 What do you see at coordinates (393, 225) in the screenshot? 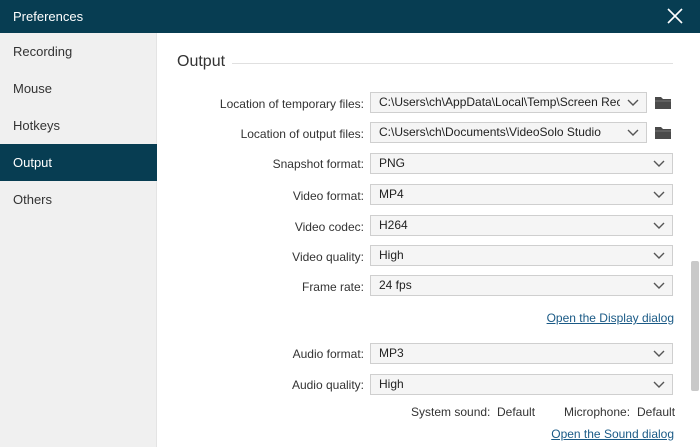
I see `video-codec-value: H264` at bounding box center [393, 225].